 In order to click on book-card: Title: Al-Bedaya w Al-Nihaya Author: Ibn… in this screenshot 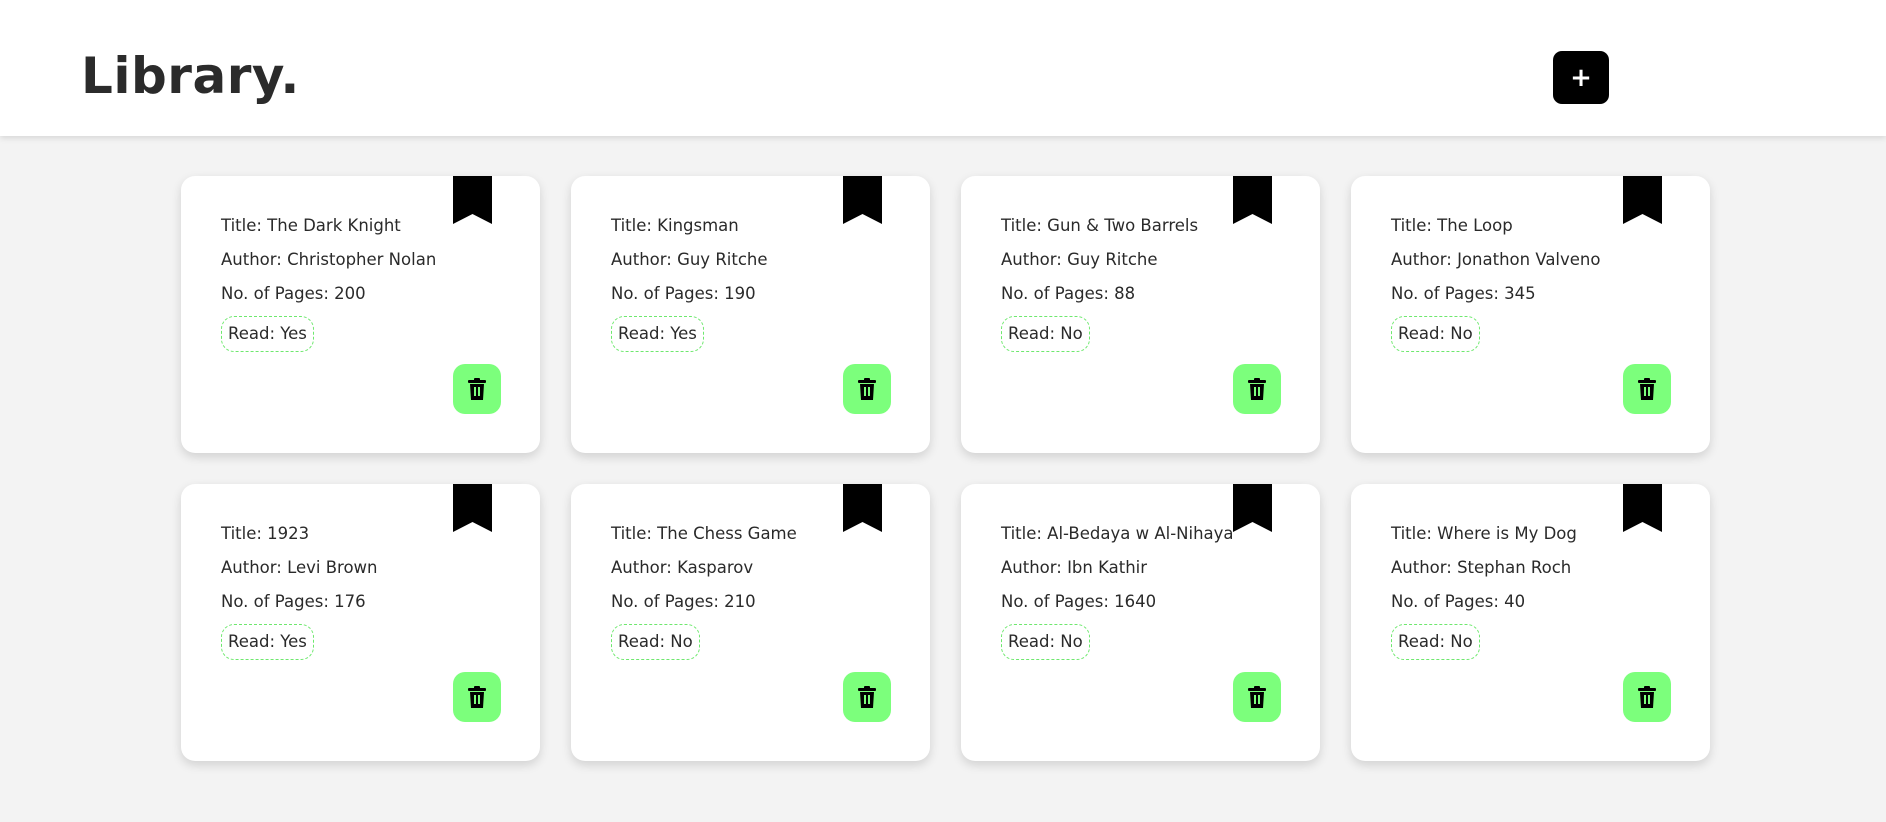, I will do `click(1140, 622)`.